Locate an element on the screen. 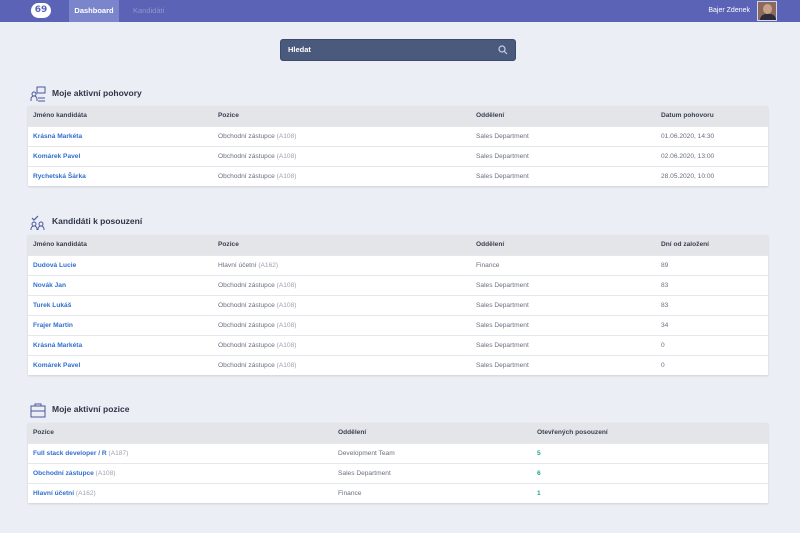 The width and height of the screenshot is (800, 533). section-title-text: Moje aktivní pohovory is located at coordinates (97, 93).